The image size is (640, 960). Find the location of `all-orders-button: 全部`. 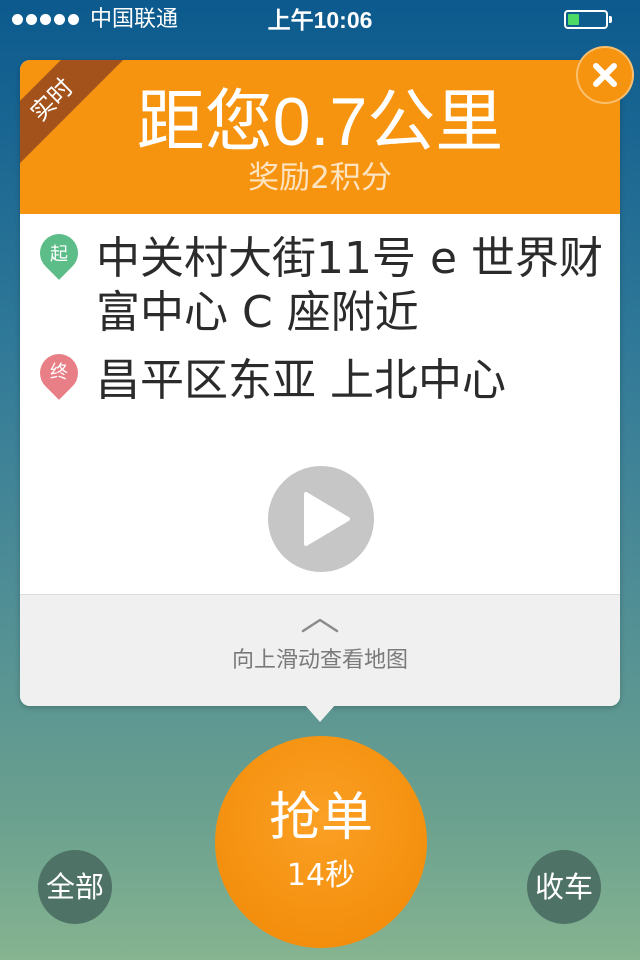

all-orders-button: 全部 is located at coordinates (75, 887).